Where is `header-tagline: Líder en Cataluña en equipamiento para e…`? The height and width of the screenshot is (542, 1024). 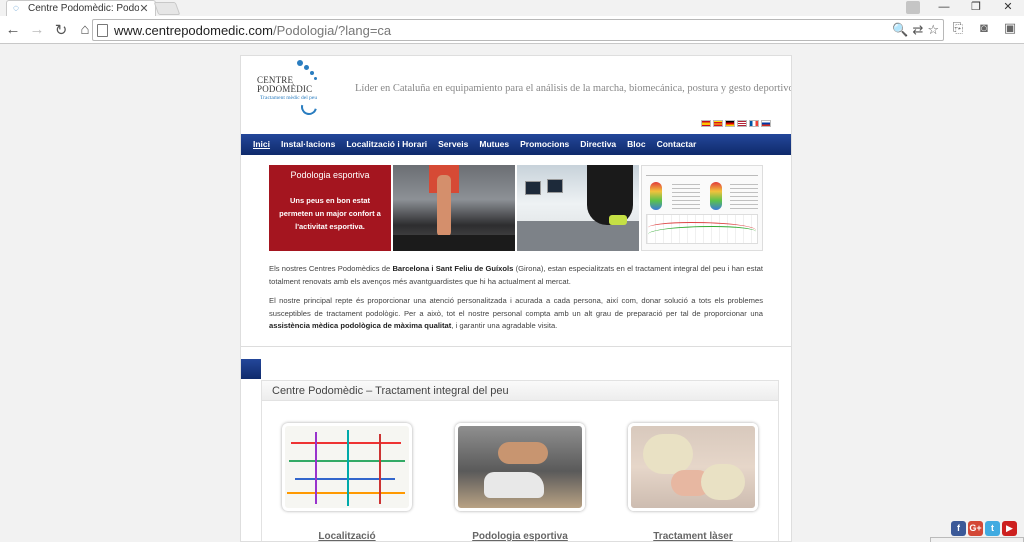
header-tagline: Líder en Cataluña en equipamiento para e… is located at coordinates (573, 88).